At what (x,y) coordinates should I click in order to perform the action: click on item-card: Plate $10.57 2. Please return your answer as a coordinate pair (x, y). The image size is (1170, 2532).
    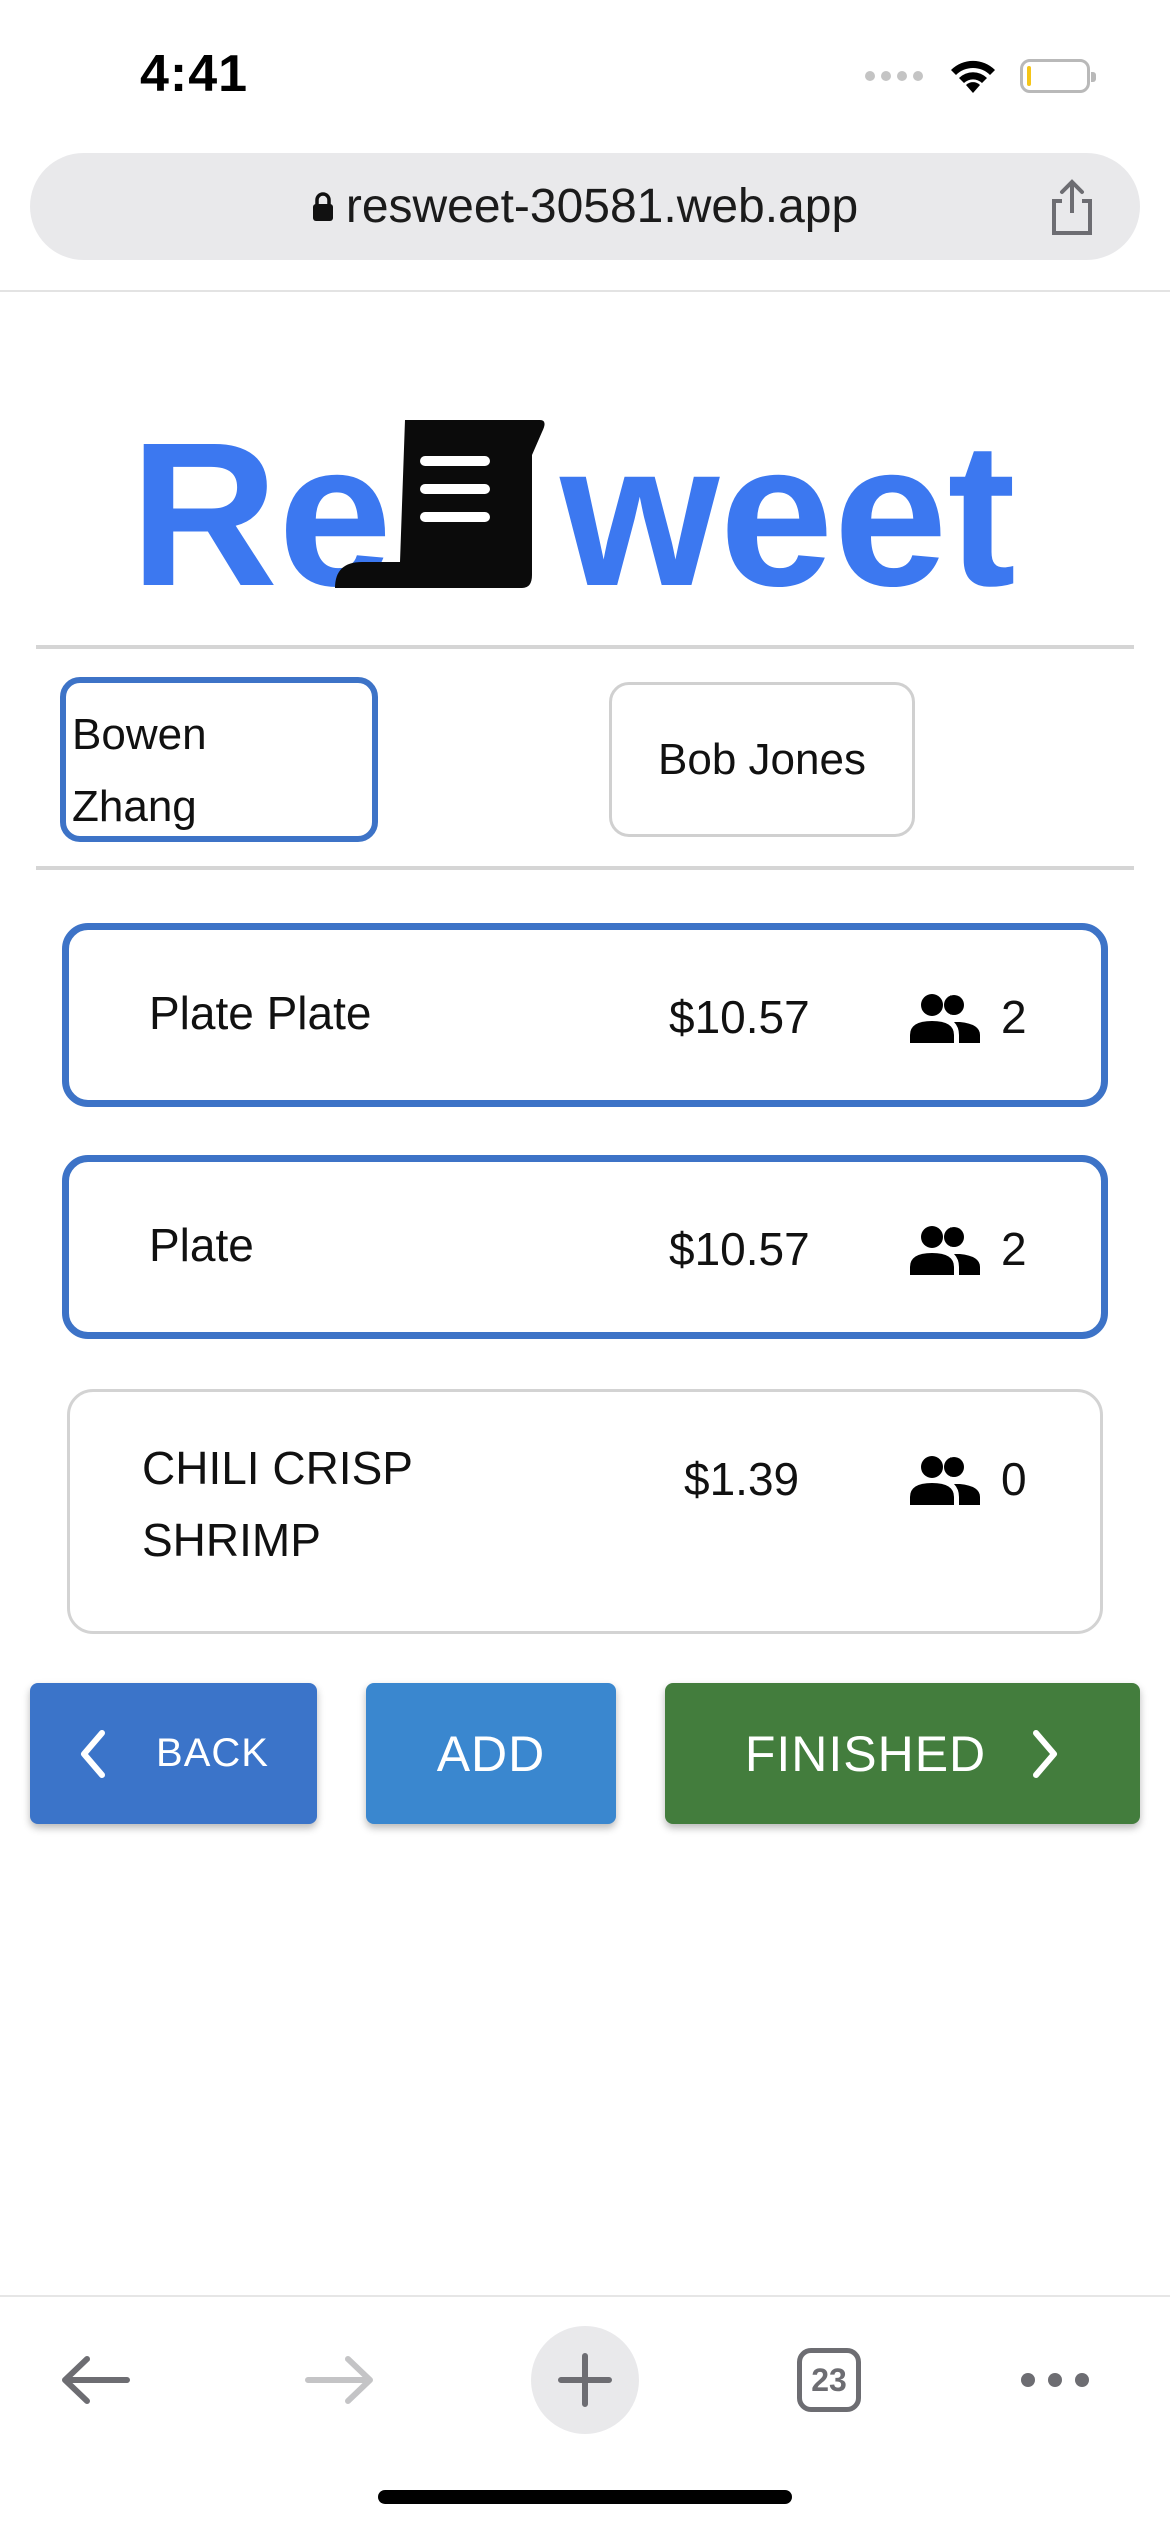
    Looking at the image, I should click on (585, 1247).